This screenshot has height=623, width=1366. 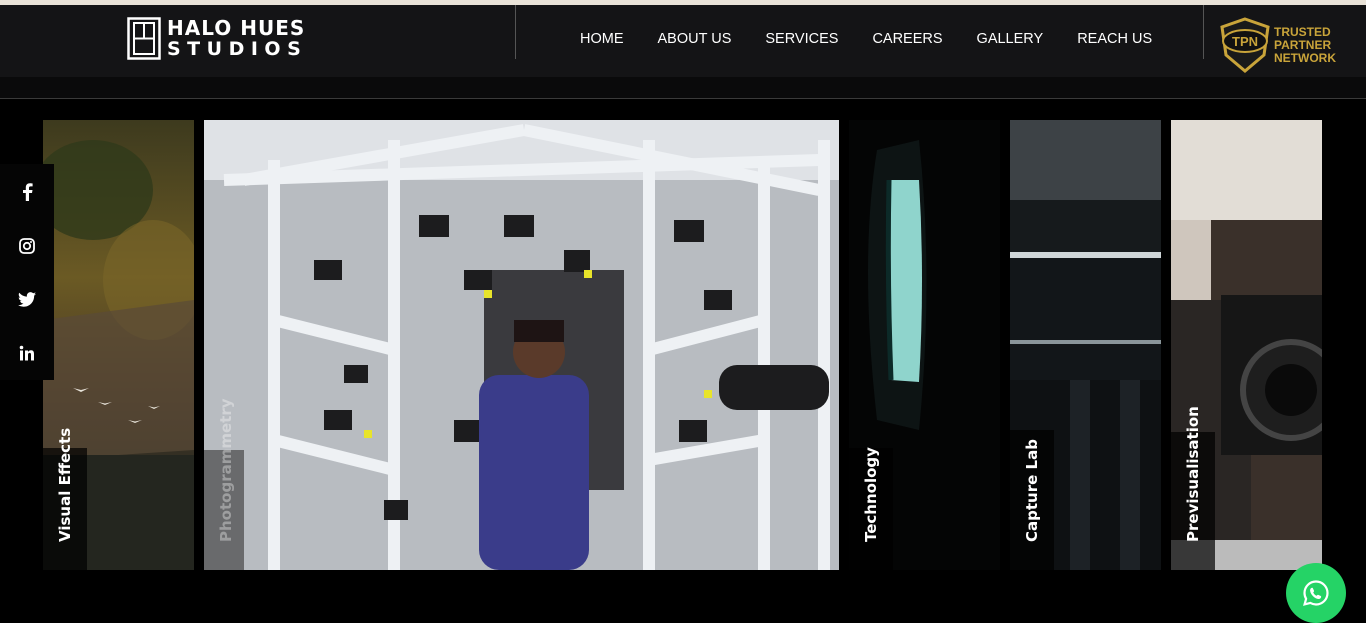 I want to click on panel-label-box: Technology, so click(x=871, y=508).